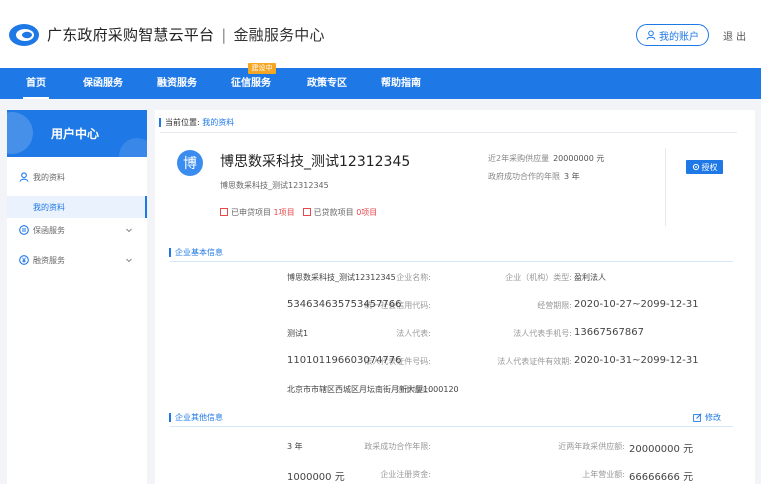 This screenshot has width=761, height=484. I want to click on field-org-type-value: 盈利法人, so click(590, 277).